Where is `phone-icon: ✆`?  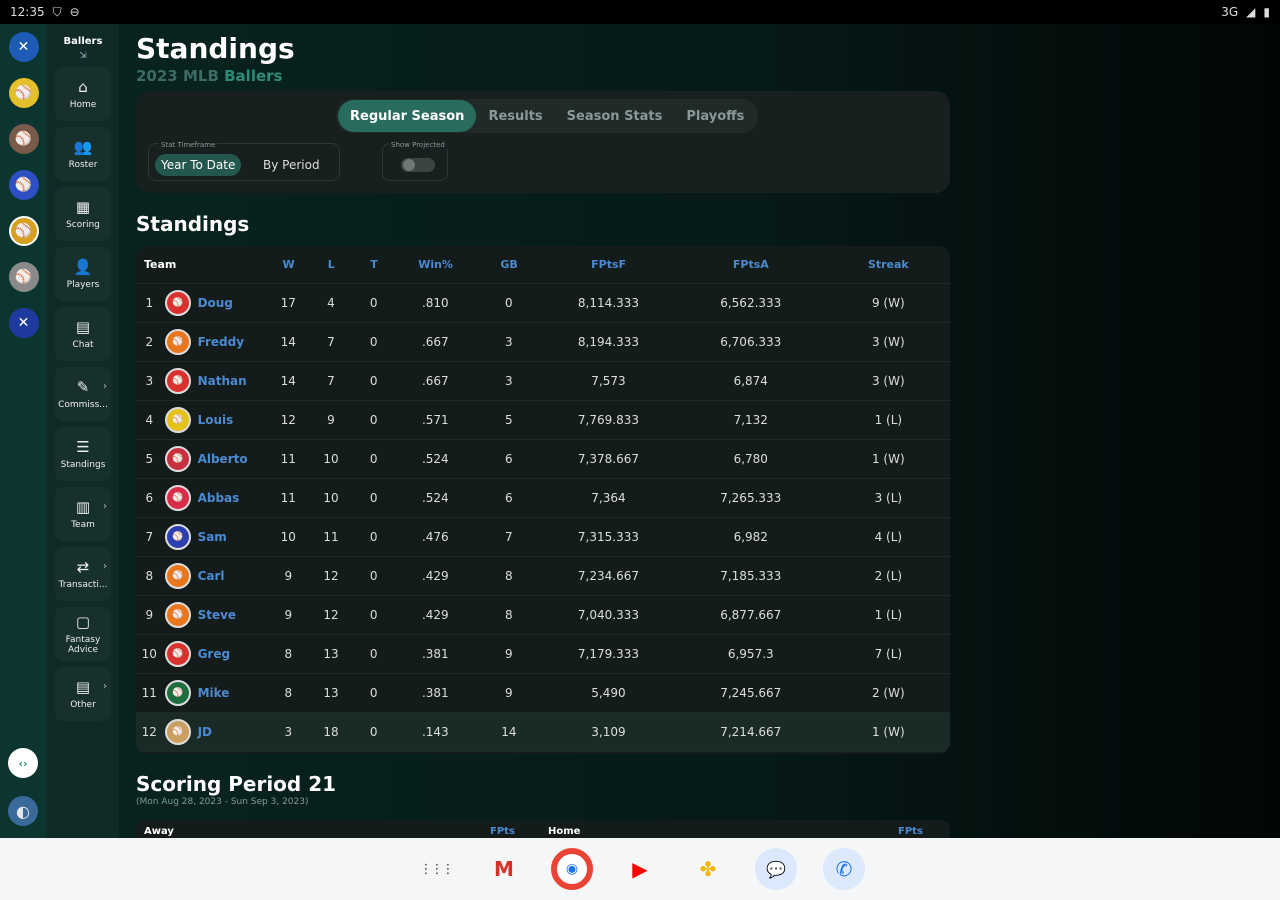 phone-icon: ✆ is located at coordinates (844, 869).